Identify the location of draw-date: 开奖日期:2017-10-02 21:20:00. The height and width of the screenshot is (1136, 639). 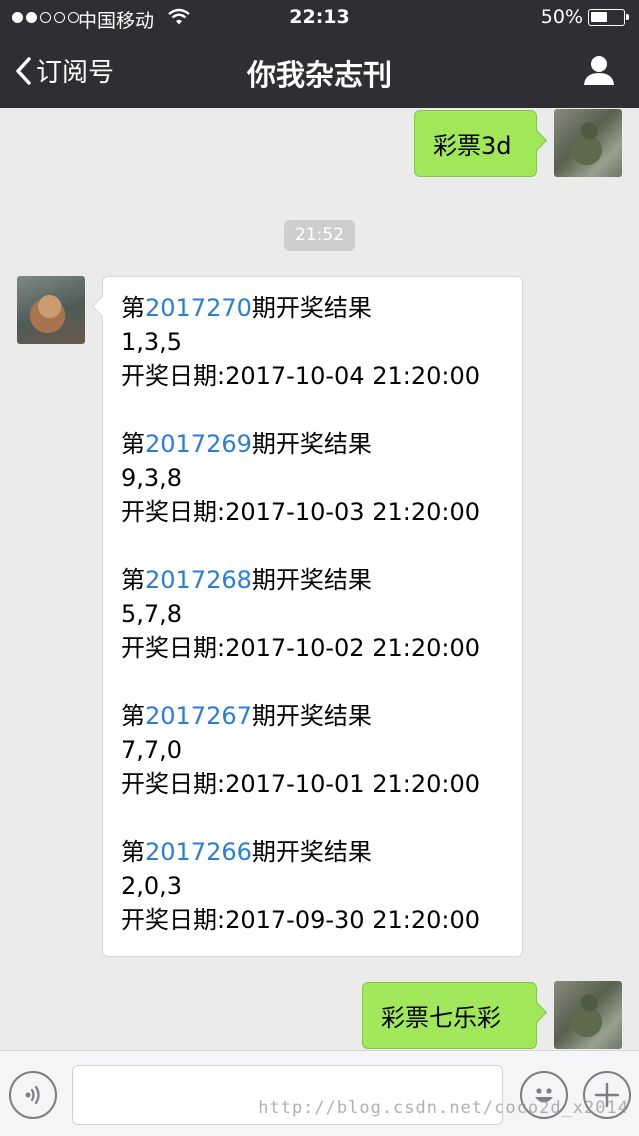
(300, 648).